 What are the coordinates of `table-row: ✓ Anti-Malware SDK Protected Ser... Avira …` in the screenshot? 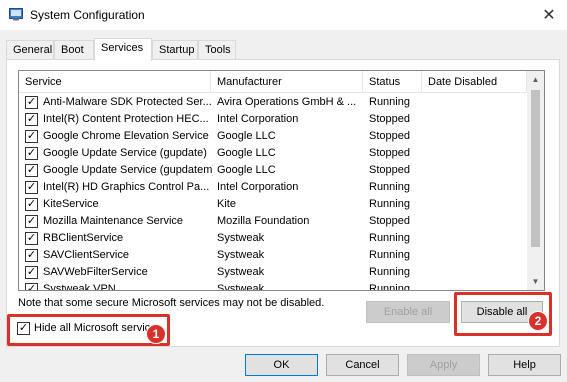 It's located at (273, 102).